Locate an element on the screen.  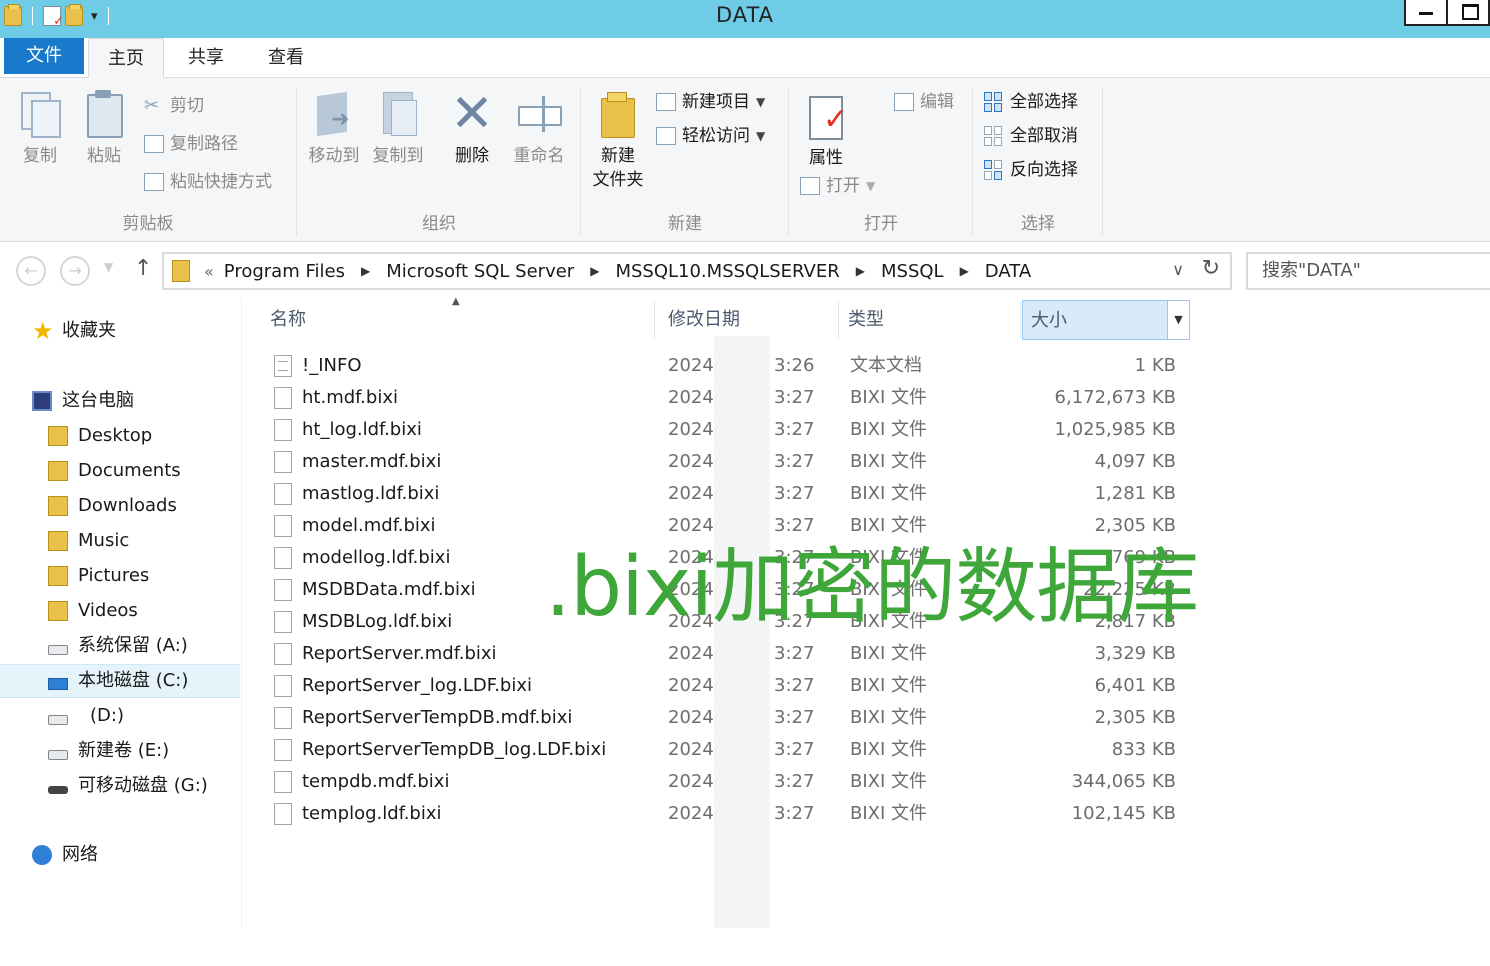
edit-button: 编辑 is located at coordinates (924, 102).